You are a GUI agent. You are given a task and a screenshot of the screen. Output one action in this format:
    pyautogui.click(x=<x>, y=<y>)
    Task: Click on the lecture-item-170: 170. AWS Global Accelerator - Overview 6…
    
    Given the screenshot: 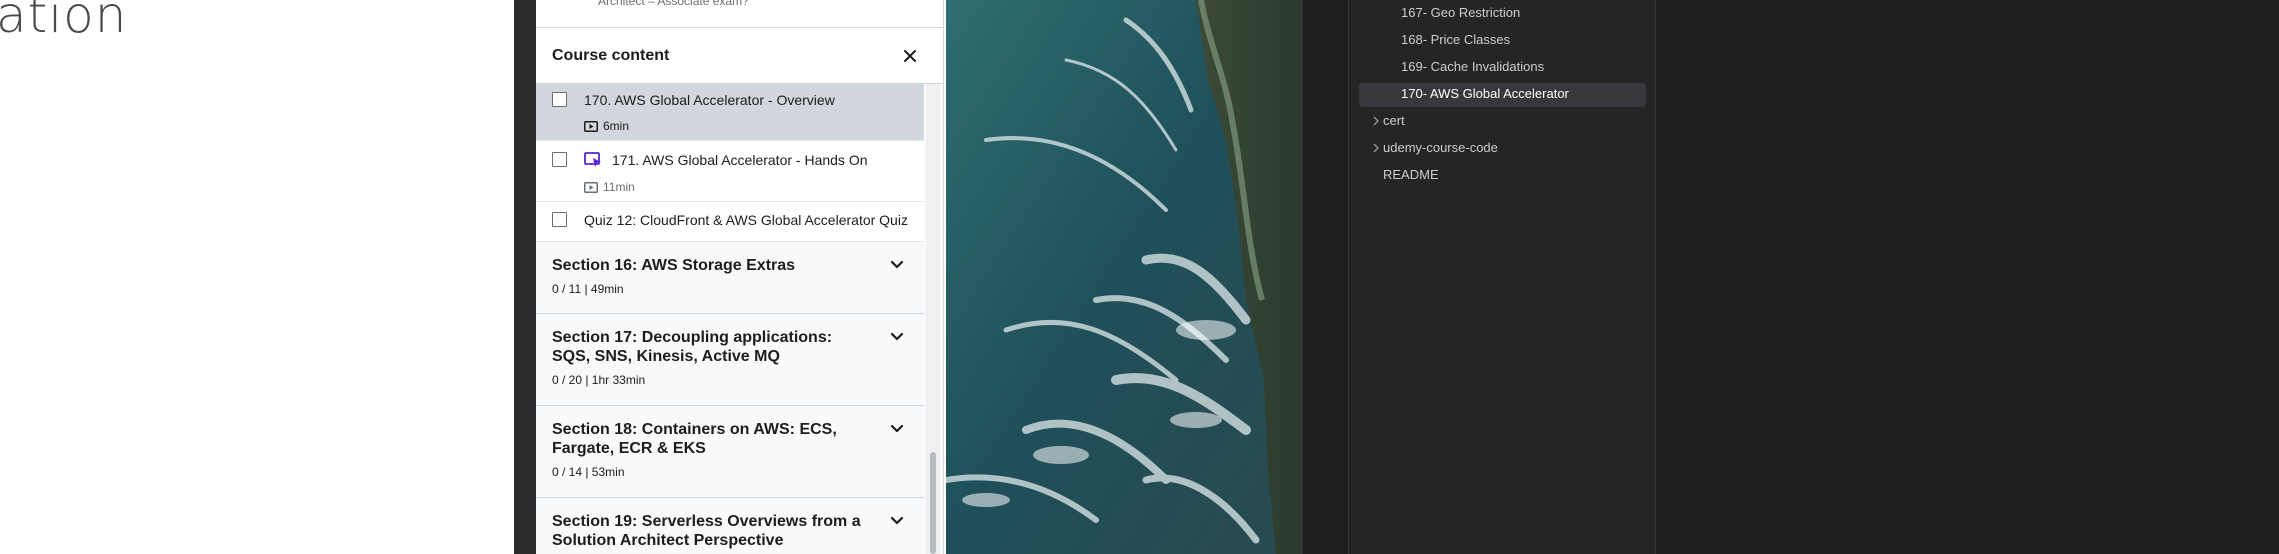 What is the action you would take?
    pyautogui.click(x=730, y=112)
    